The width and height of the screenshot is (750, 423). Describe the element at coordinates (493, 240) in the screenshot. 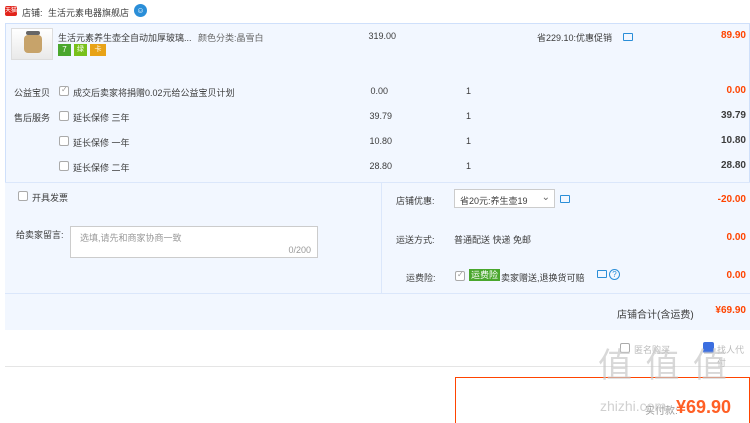

I see `shipping-value: 普通配送 快递 免邮` at that location.